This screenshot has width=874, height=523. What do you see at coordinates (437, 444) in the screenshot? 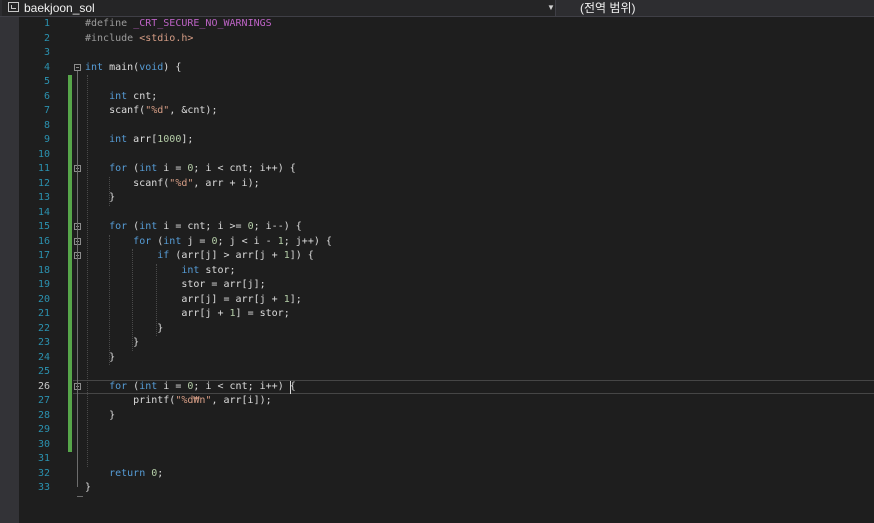
I see `code-line: 30` at bounding box center [437, 444].